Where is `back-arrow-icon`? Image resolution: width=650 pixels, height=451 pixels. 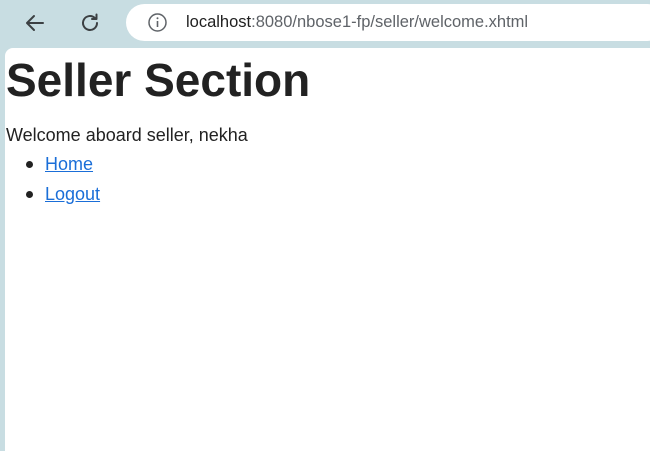 back-arrow-icon is located at coordinates (35, 23).